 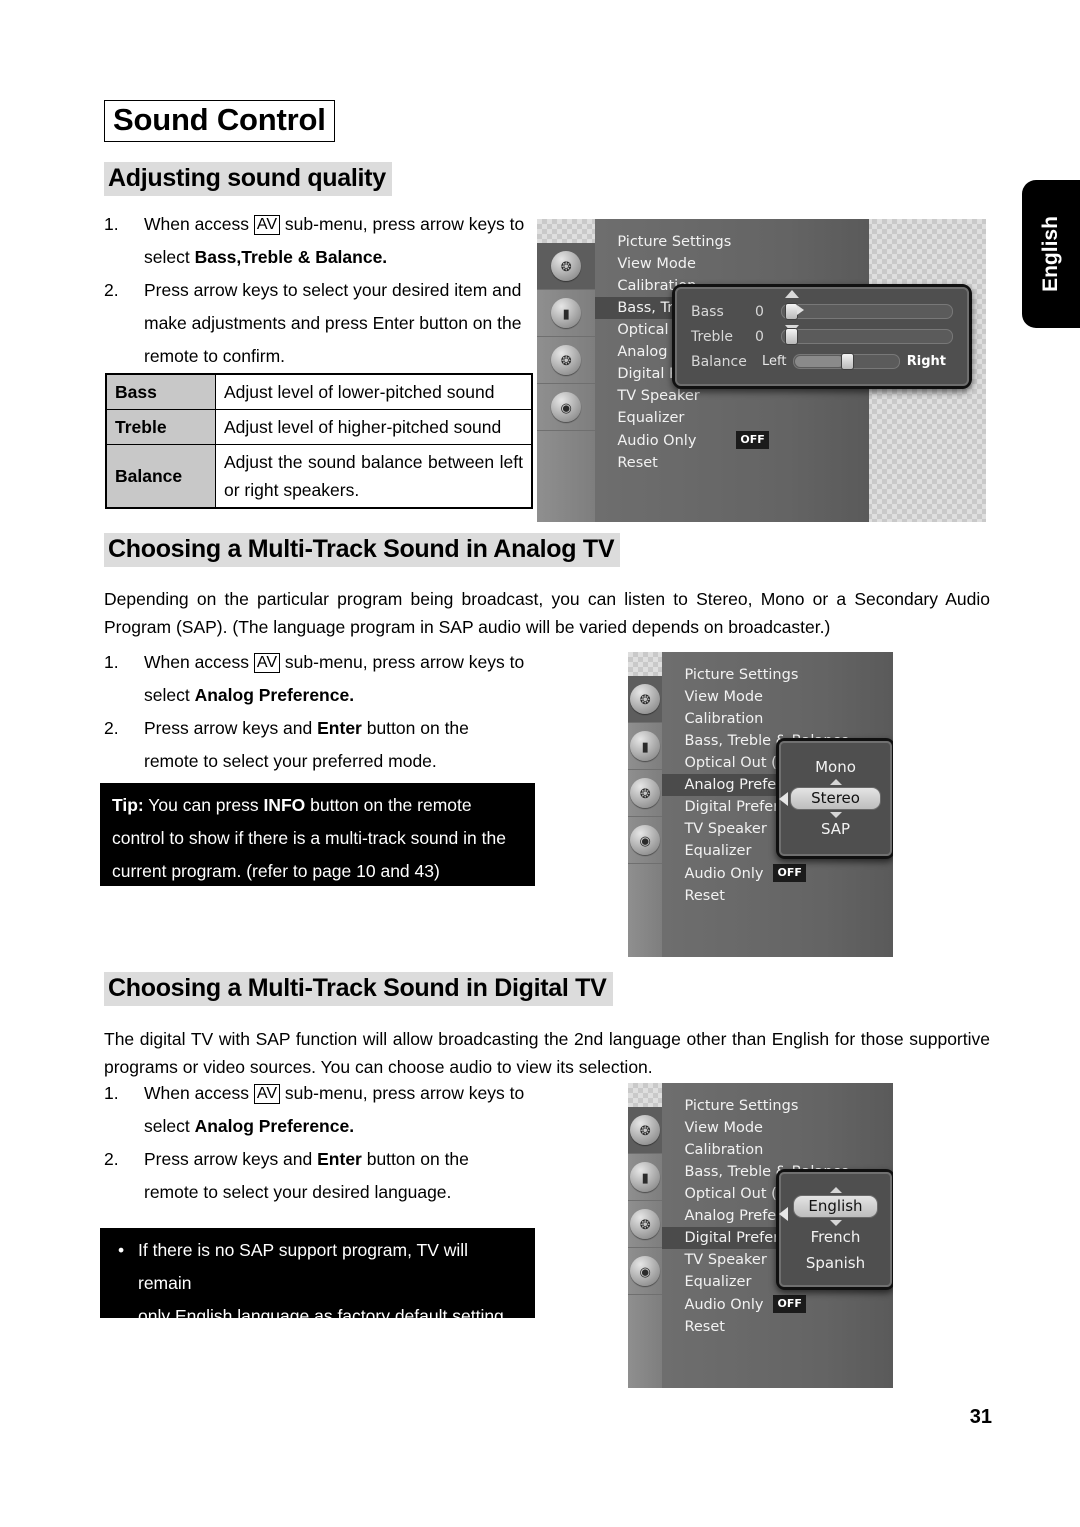 What do you see at coordinates (759, 311) in the screenshot?
I see `slider-value: 0` at bounding box center [759, 311].